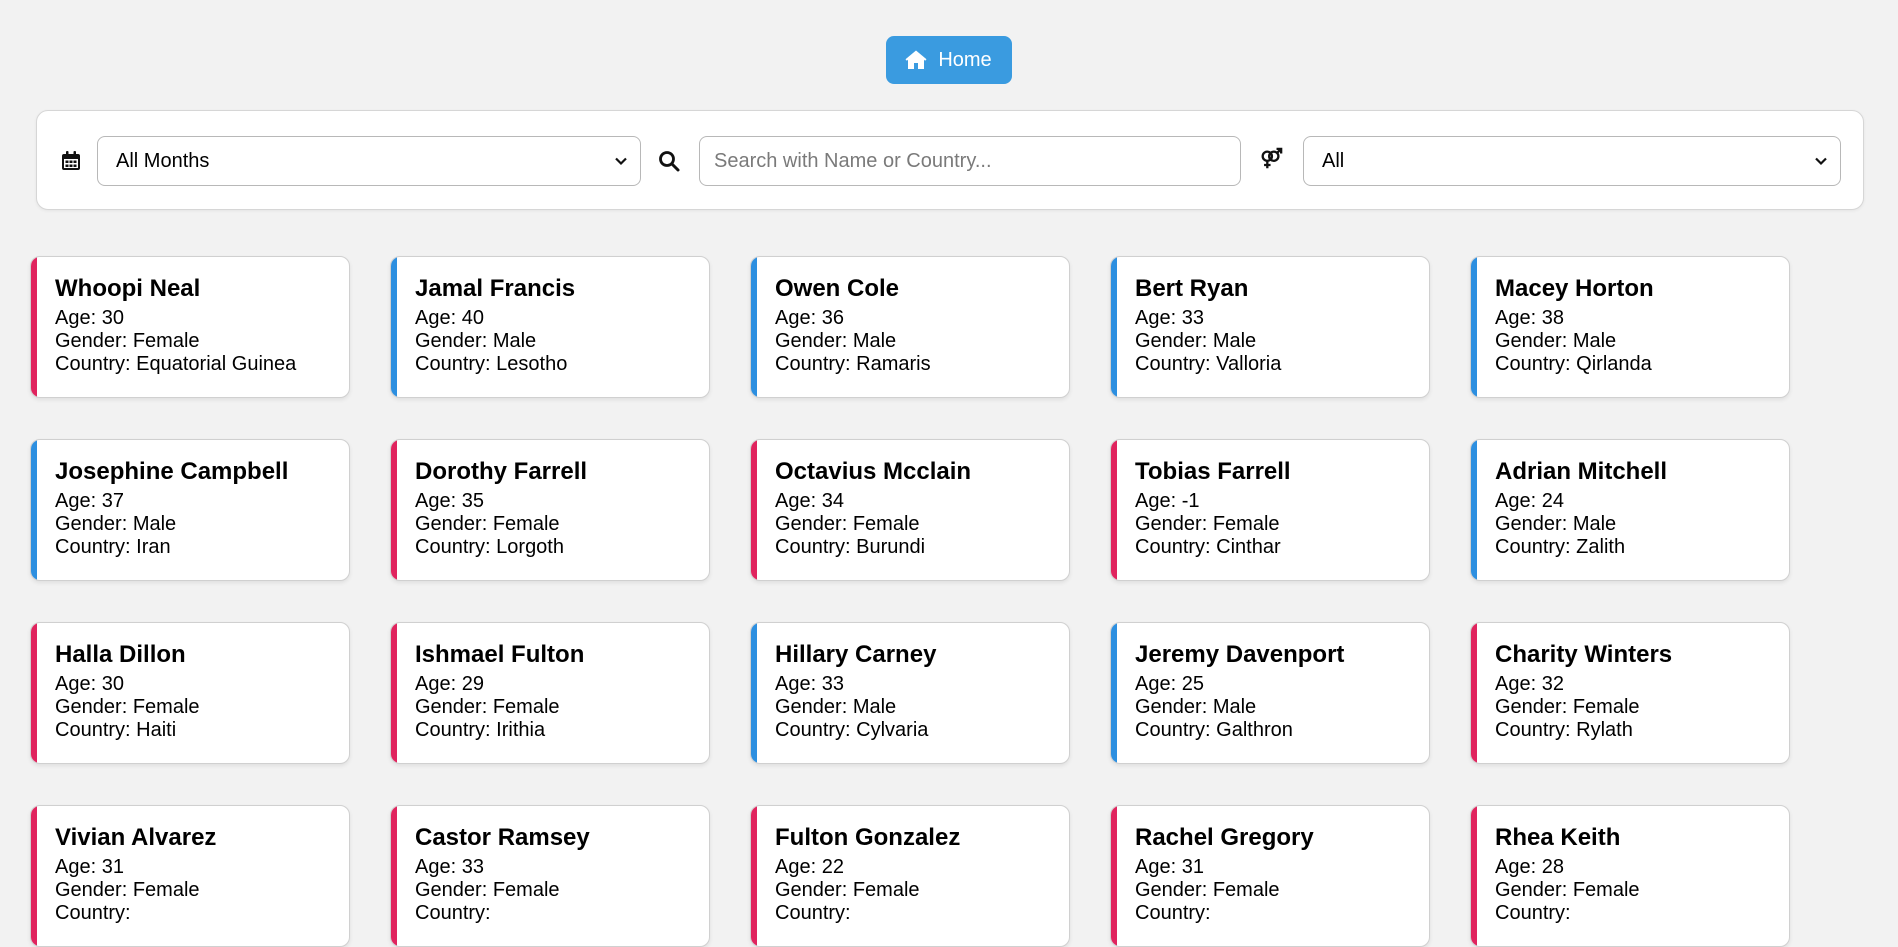 Image resolution: width=1898 pixels, height=947 pixels. I want to click on person-country-value: Equatorial Guinea, so click(216, 364).